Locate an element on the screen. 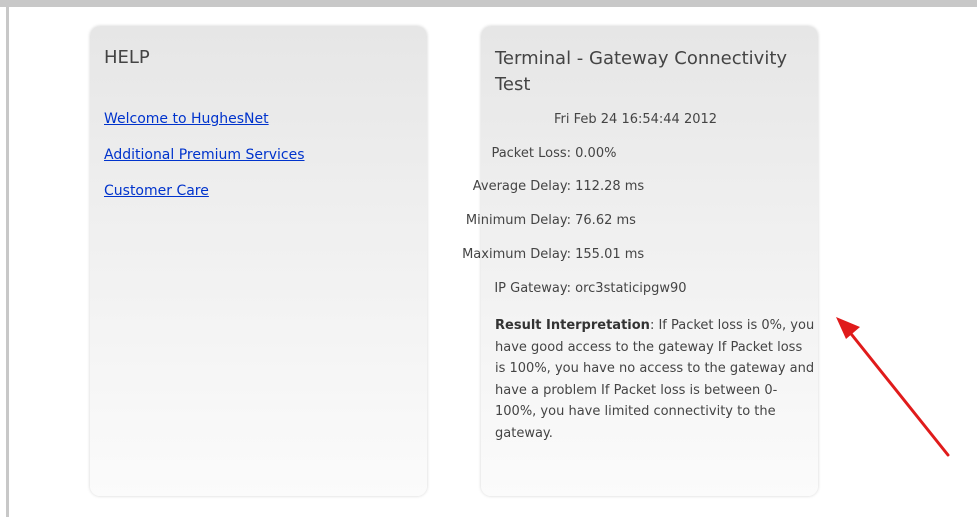 This screenshot has height=517, width=977. stat-average-delay: Average Delay: 112.28 ms is located at coordinates (525, 186).